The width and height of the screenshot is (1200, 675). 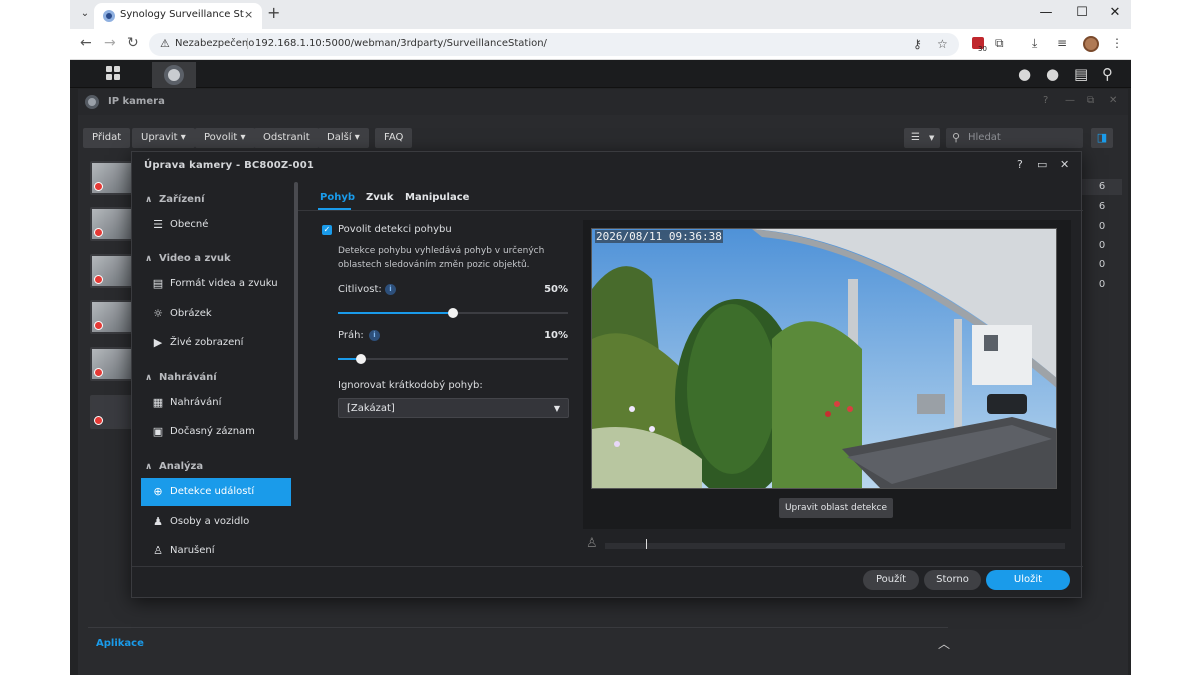 What do you see at coordinates (133, 43) in the screenshot?
I see `reload-icon: ↻` at bounding box center [133, 43].